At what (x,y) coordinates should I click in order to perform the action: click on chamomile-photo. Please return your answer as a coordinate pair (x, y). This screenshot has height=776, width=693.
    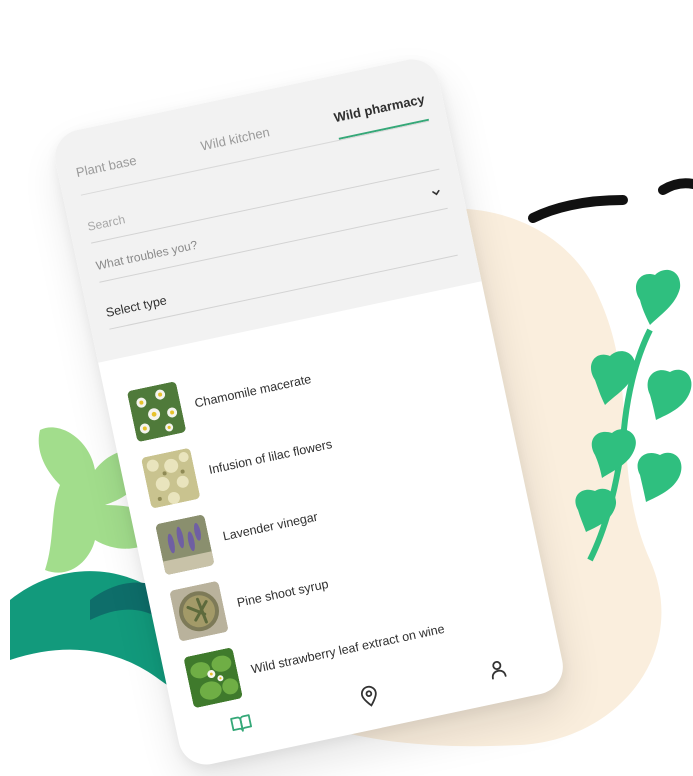
    Looking at the image, I should click on (156, 412).